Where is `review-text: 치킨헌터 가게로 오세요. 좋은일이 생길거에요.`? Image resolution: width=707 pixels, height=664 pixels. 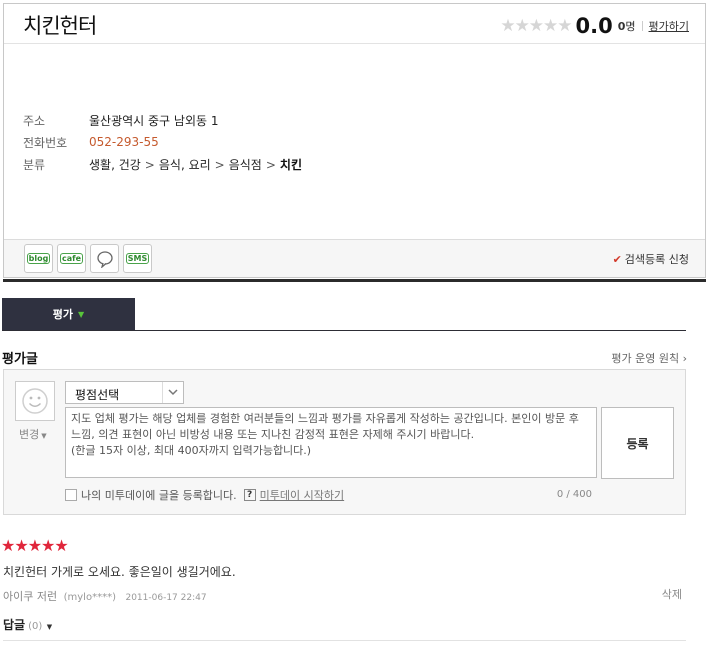
review-text: 치킨헌터 가게로 오세요. 좋은일이 생길거에요. is located at coordinates (119, 572).